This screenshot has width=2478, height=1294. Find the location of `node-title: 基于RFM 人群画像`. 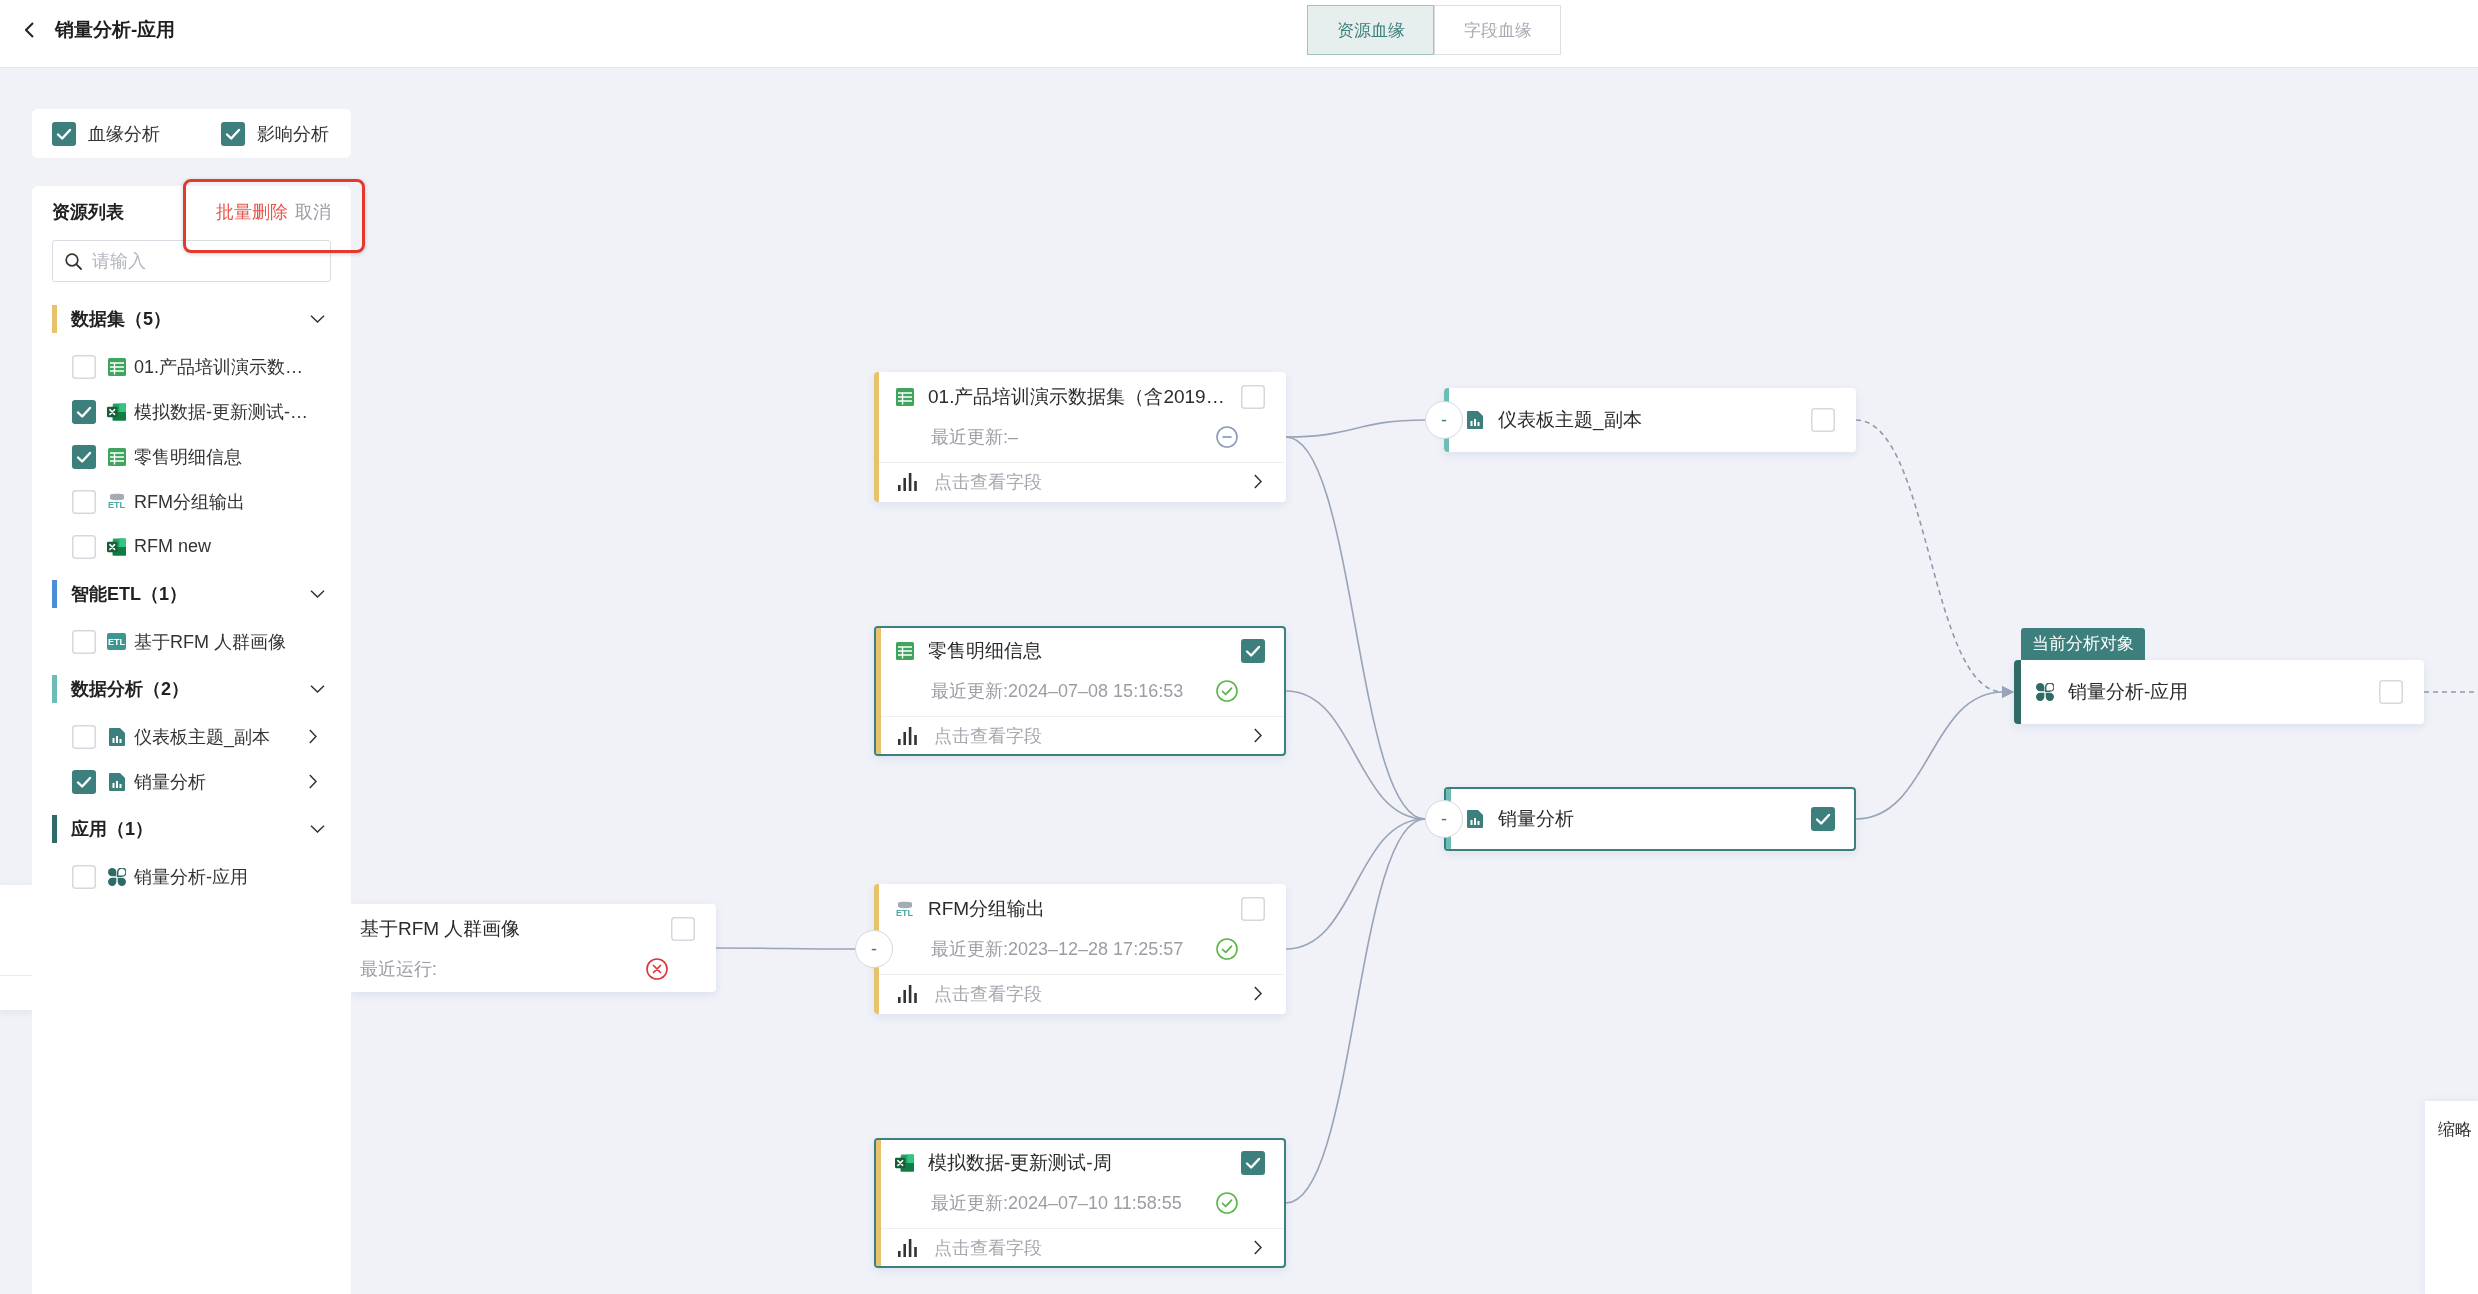

node-title: 基于RFM 人群画像 is located at coordinates (441, 929).